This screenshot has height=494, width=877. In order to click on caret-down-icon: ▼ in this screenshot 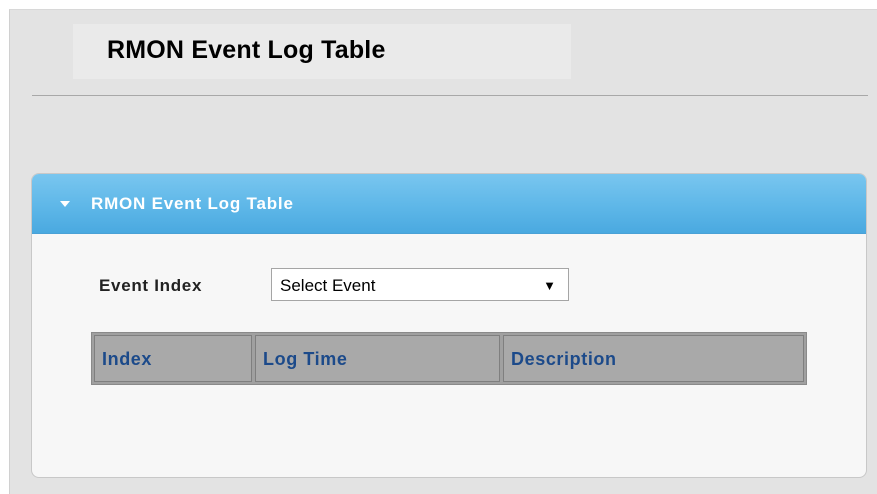, I will do `click(549, 286)`.